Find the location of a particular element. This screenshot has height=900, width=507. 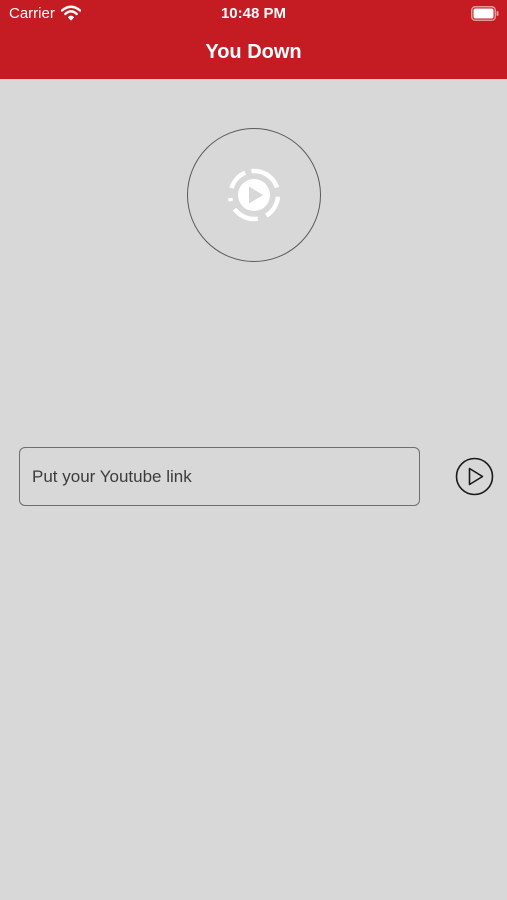

status-time: 10:48 PM is located at coordinates (253, 13).